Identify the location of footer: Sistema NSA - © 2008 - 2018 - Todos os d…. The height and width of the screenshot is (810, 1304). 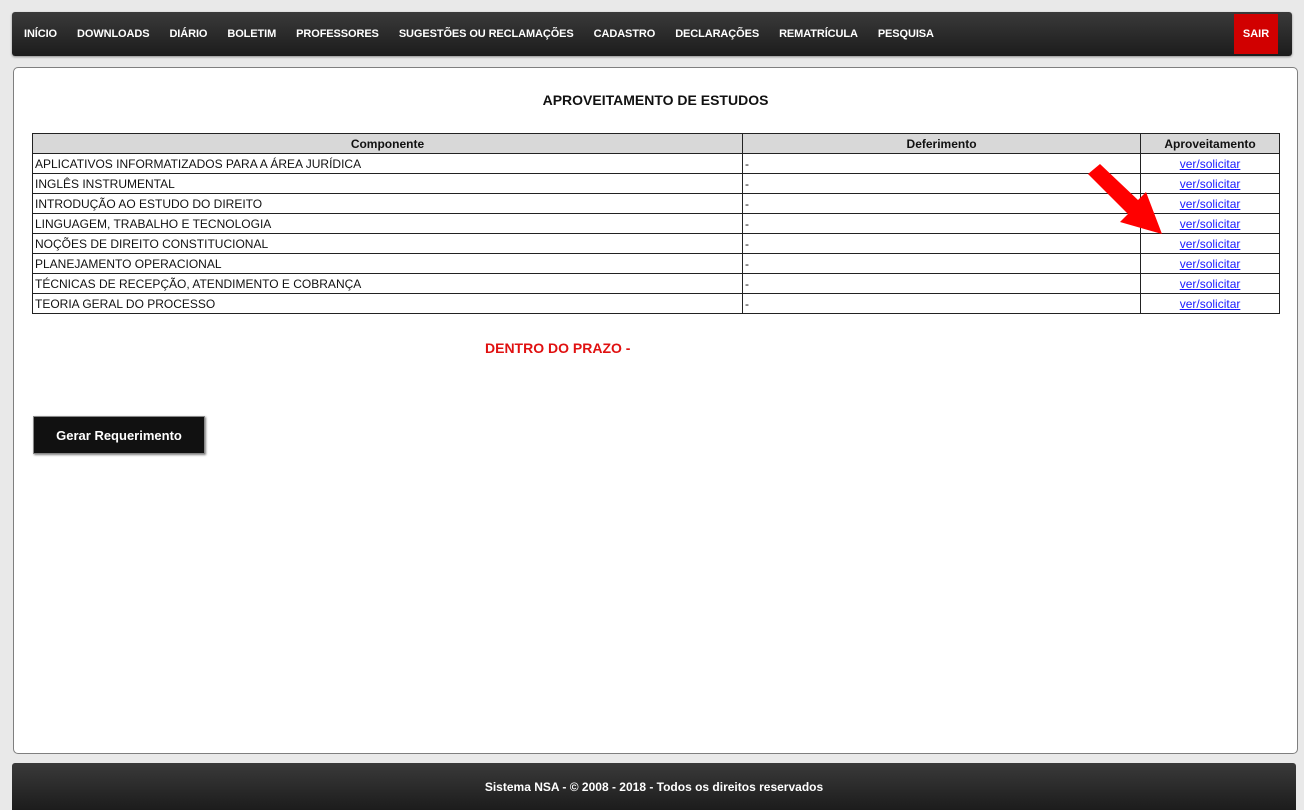
(654, 786).